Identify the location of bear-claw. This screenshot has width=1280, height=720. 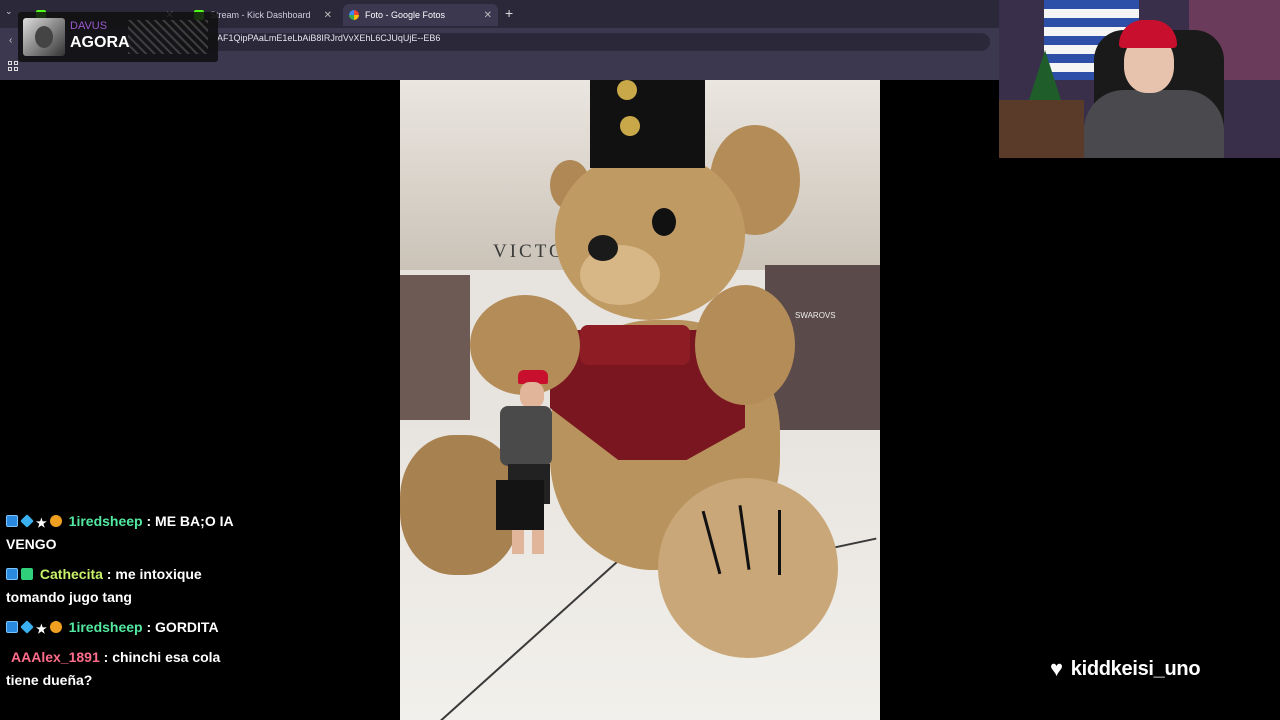
(779, 542).